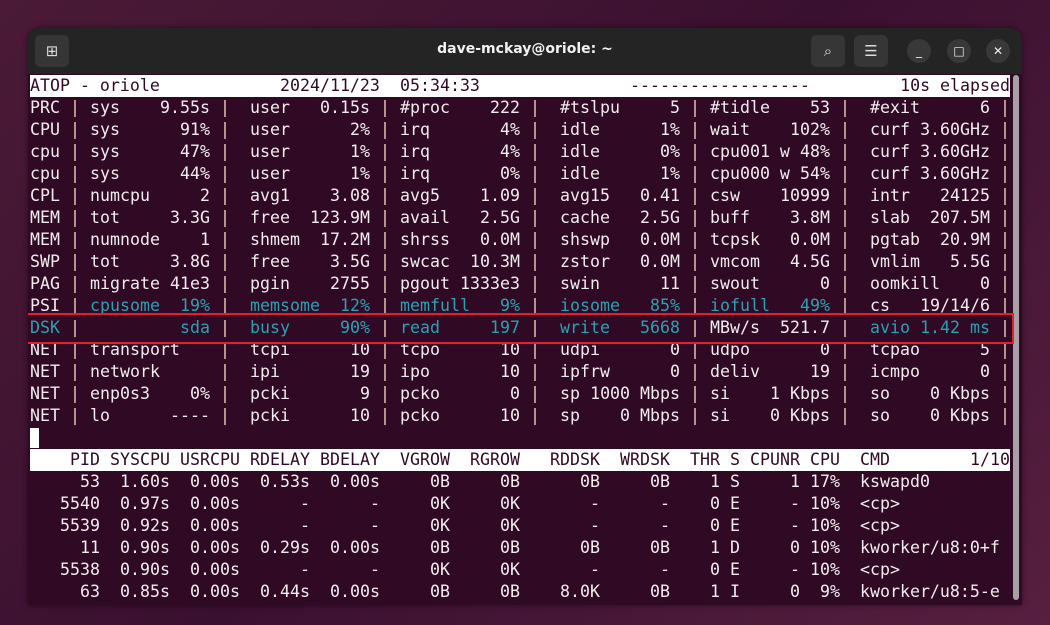 Image resolution: width=1050 pixels, height=625 pixels. I want to click on metric-cell: pcko 10, so click(460, 416).